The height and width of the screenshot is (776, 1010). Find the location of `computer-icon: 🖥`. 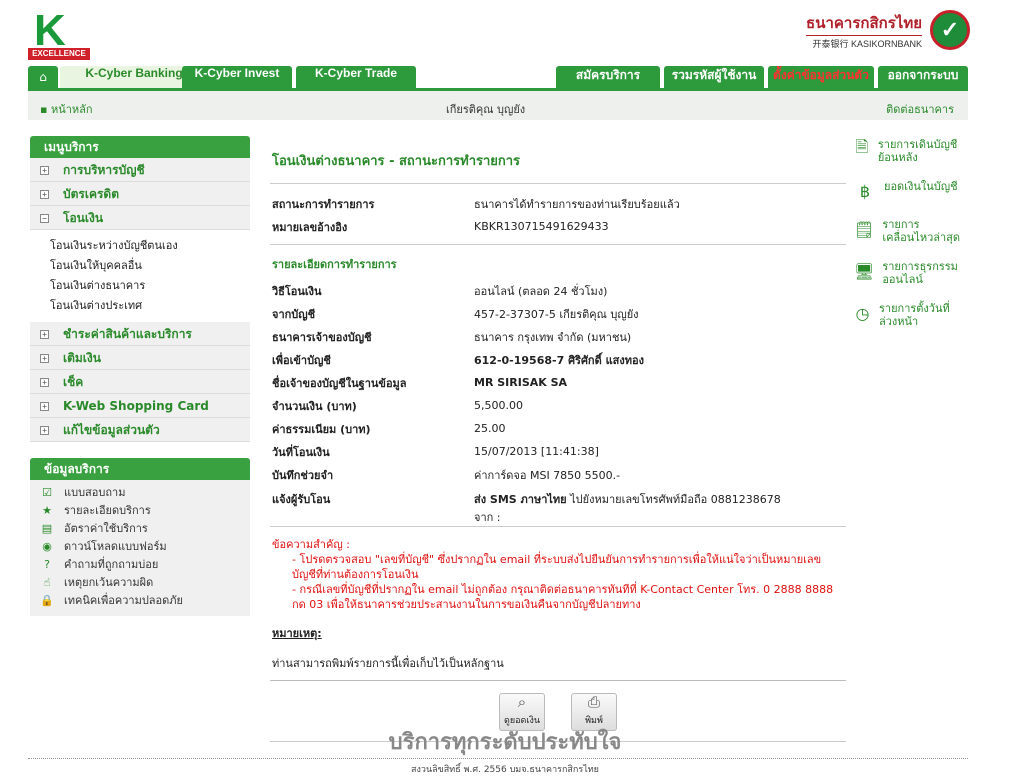

computer-icon: 🖥 is located at coordinates (864, 271).